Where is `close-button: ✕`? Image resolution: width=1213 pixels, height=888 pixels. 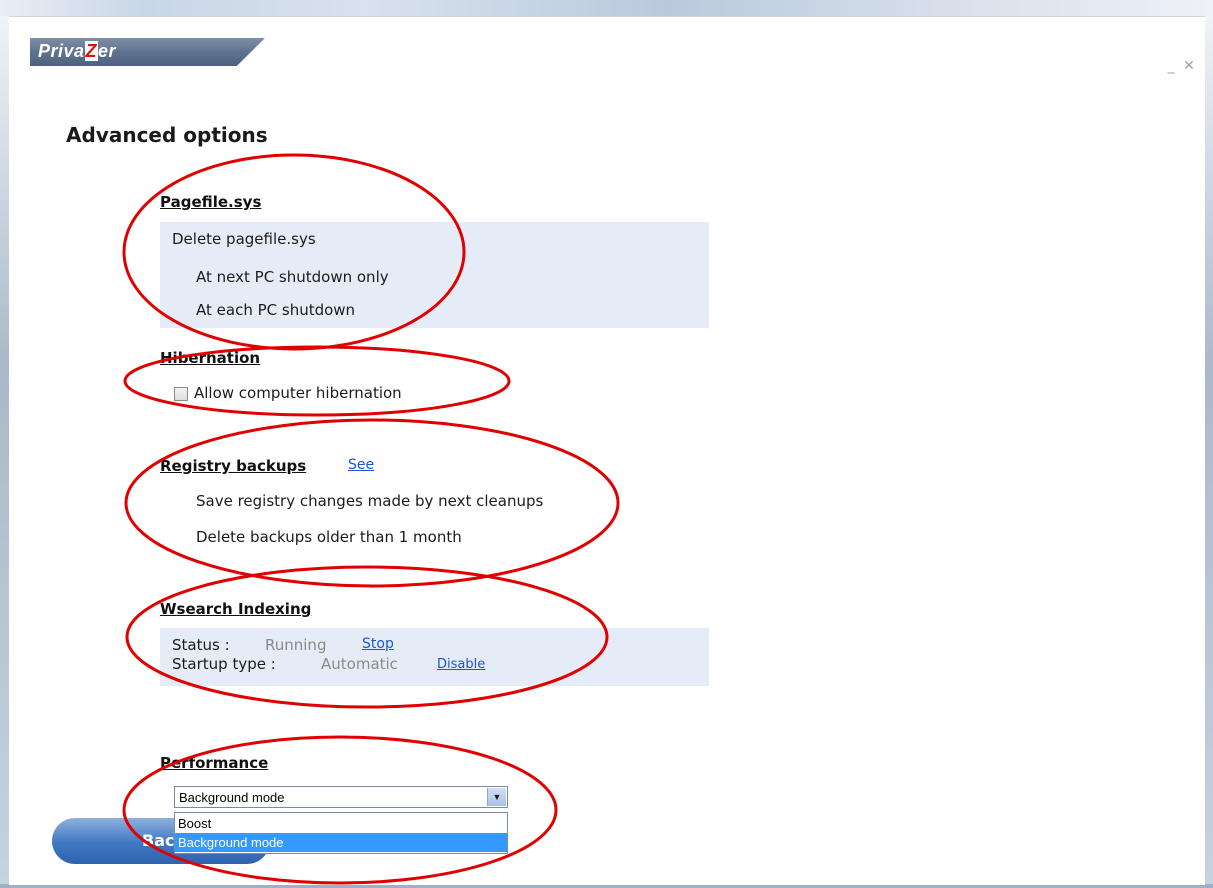
close-button: ✕ is located at coordinates (1189, 66).